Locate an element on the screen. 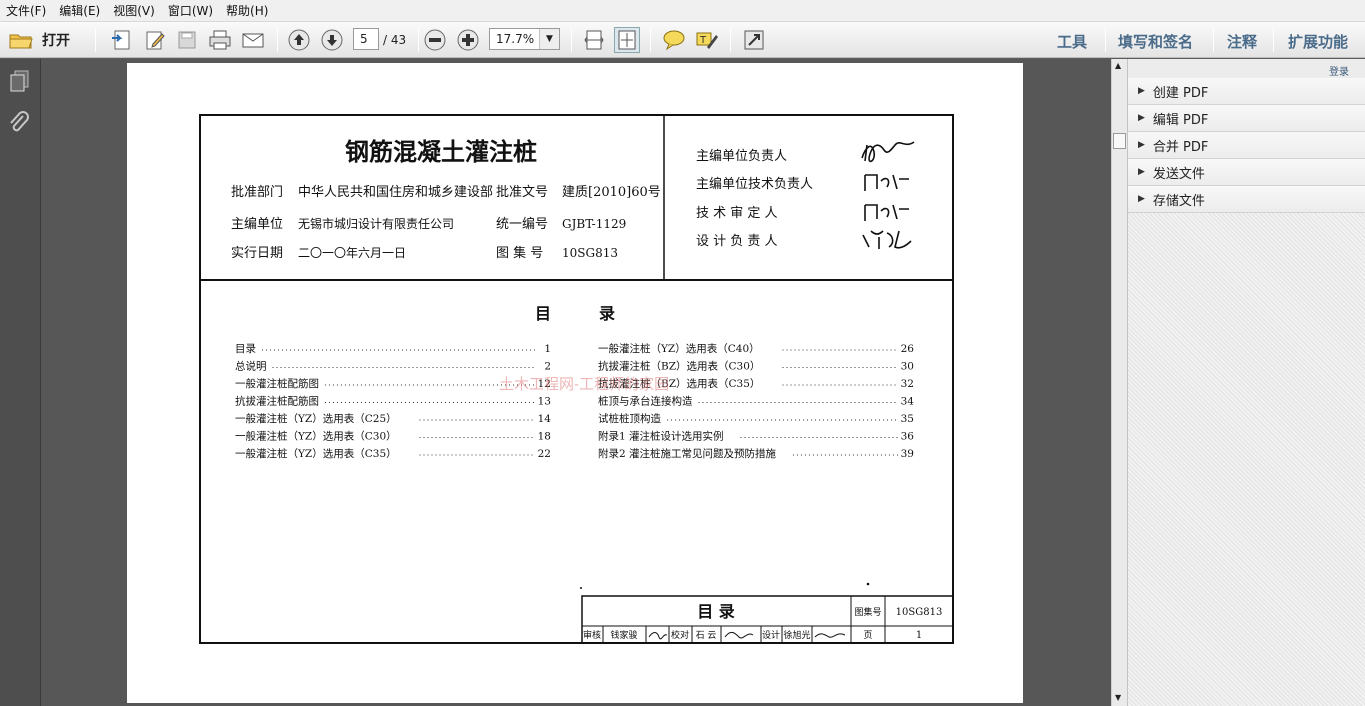 Image resolution: width=1365 pixels, height=706 pixels. chevron-down-icon: ▼ is located at coordinates (549, 39).